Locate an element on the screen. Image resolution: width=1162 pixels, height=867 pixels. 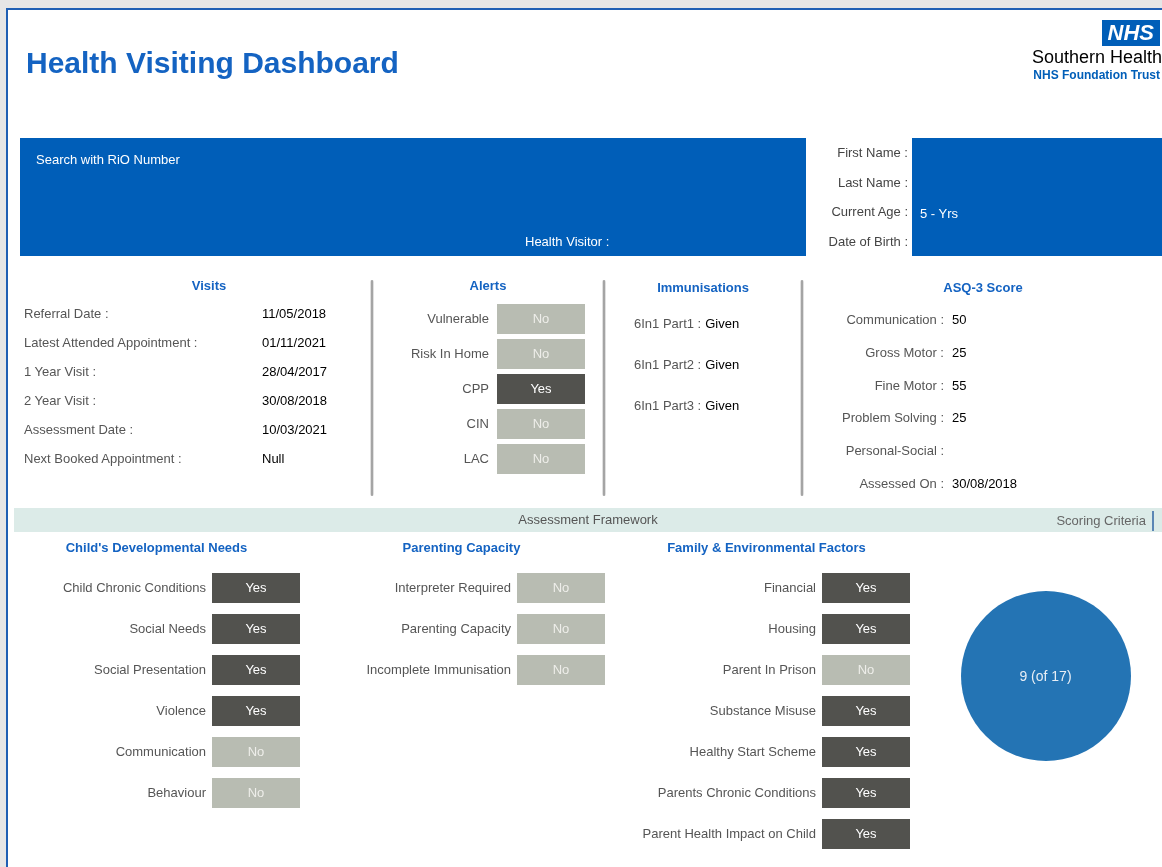
alert-label: CIN is located at coordinates (477, 424).